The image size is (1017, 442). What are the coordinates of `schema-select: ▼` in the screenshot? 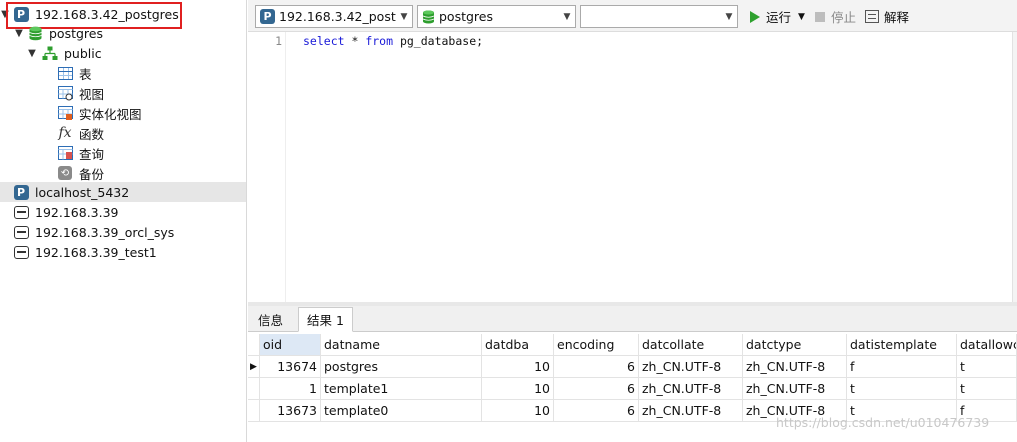 It's located at (659, 16).